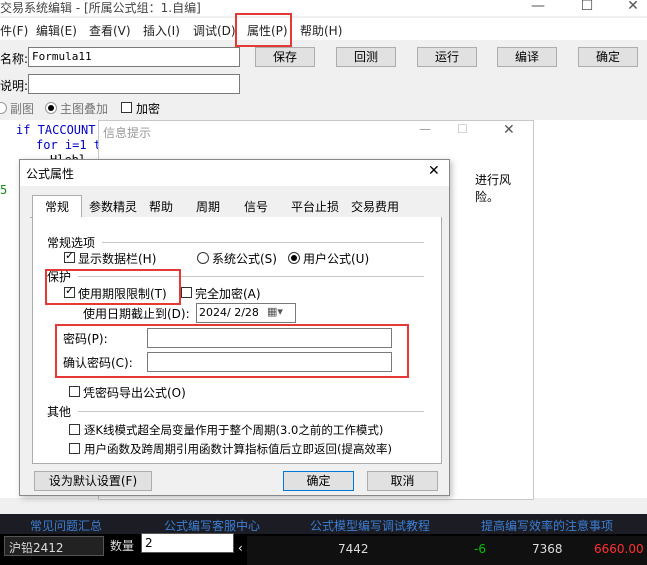  I want to click on tab-stoploss: 平台止损, so click(315, 207).